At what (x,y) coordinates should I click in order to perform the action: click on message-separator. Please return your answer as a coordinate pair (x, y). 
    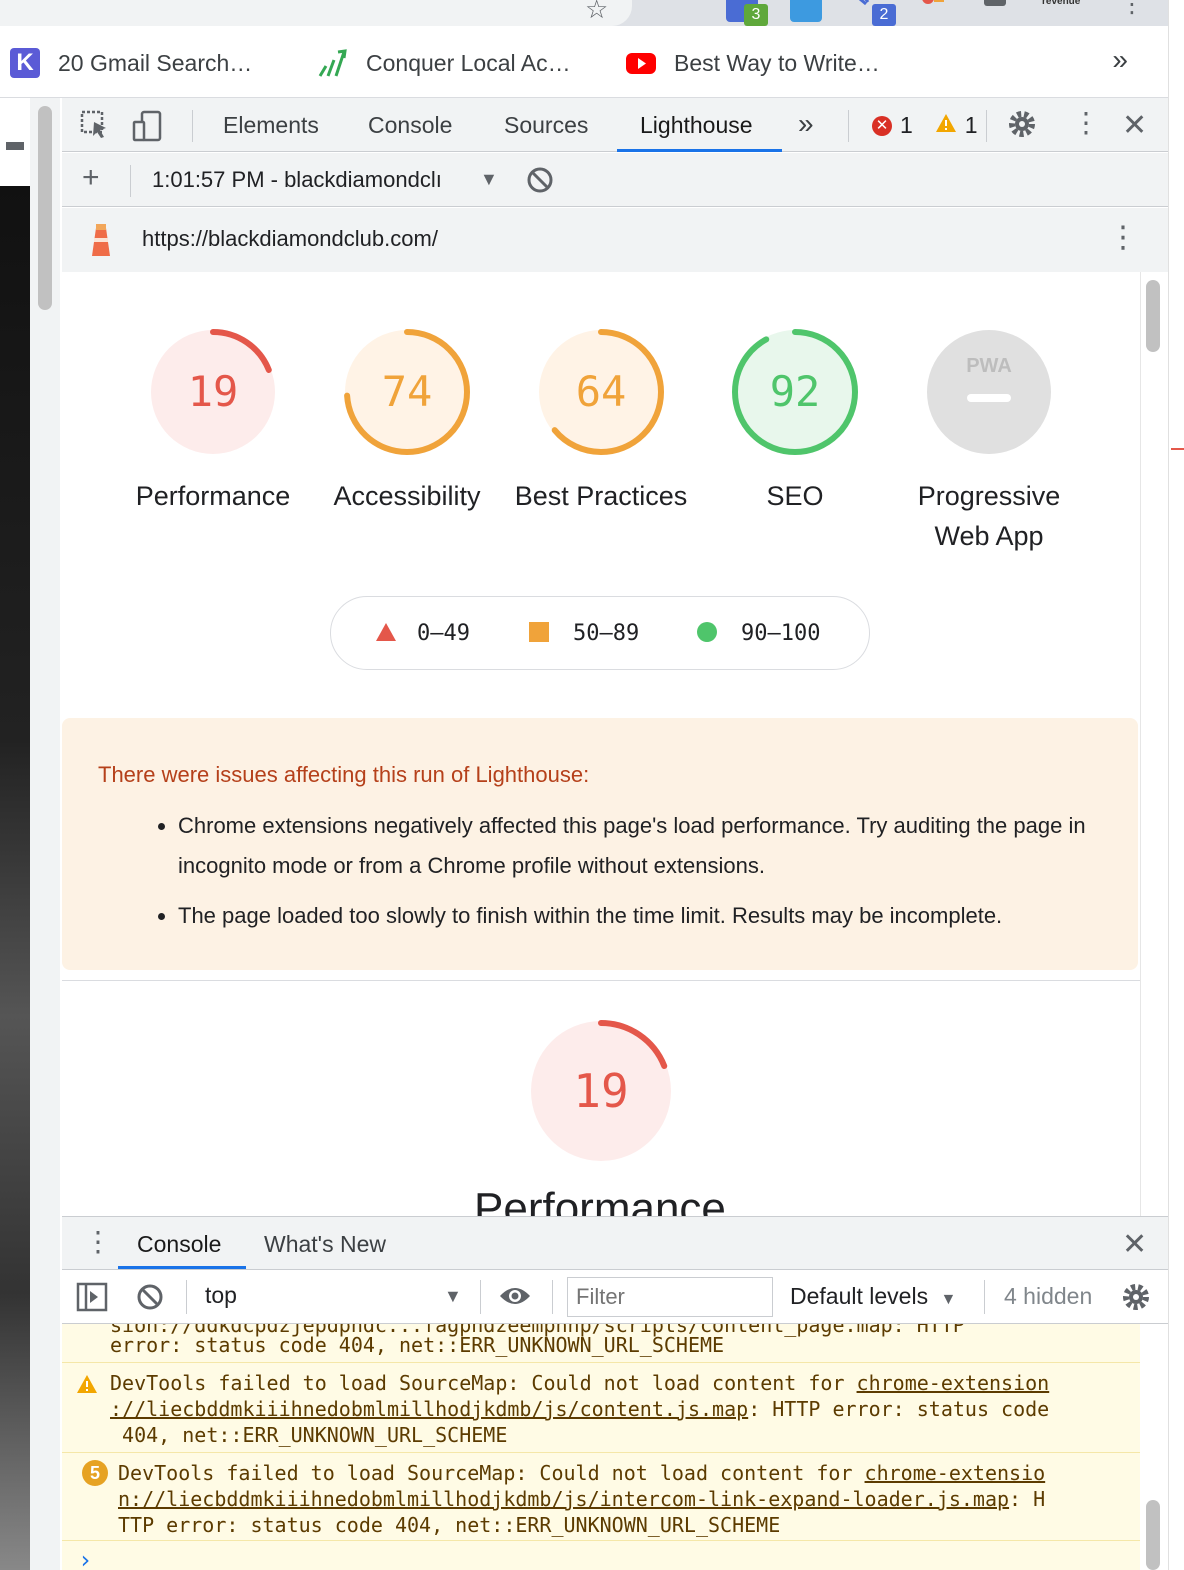
    Looking at the image, I should click on (601, 1362).